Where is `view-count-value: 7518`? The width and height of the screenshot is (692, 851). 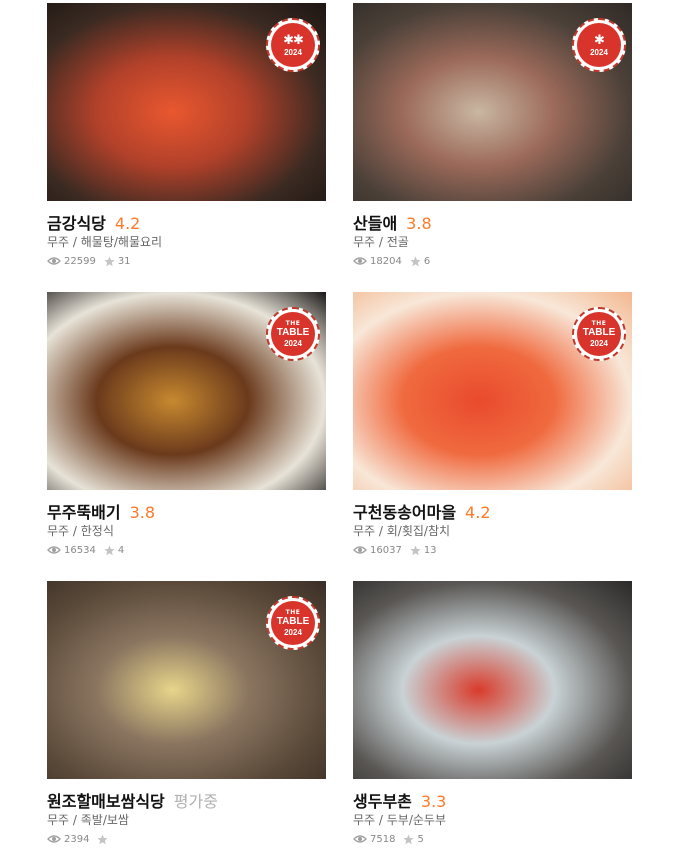
view-count-value: 7518 is located at coordinates (383, 839).